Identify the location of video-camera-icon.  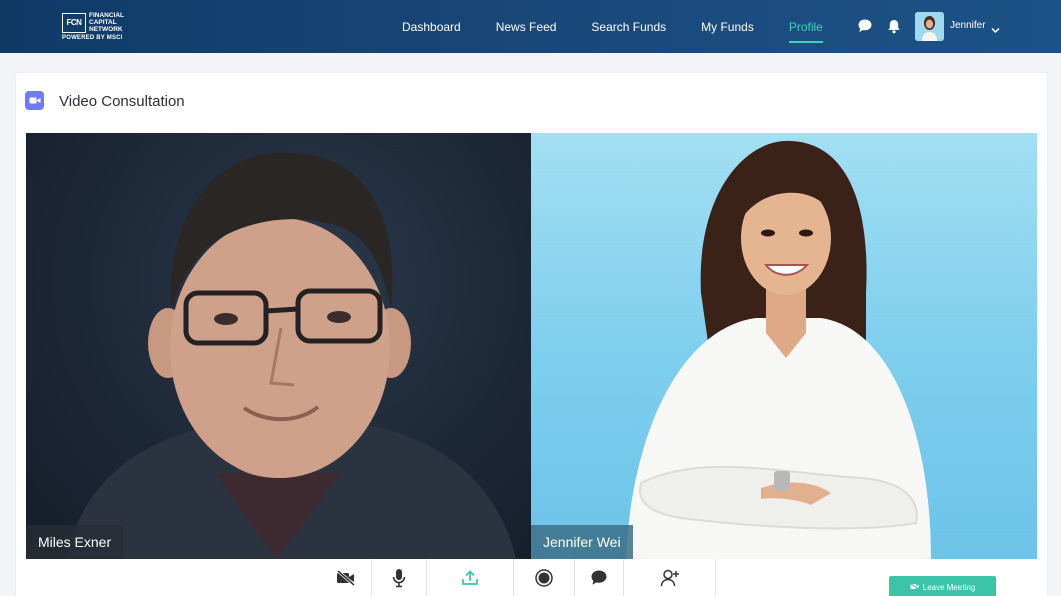
(34, 100).